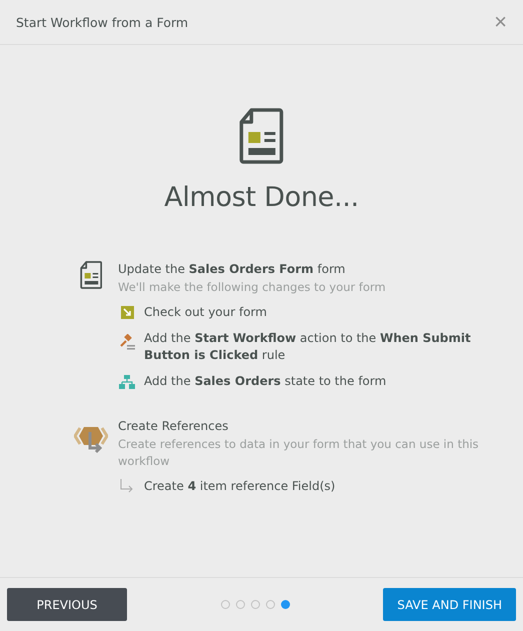 The image size is (523, 631). Describe the element at coordinates (91, 439) in the screenshot. I see `references-icon` at that location.